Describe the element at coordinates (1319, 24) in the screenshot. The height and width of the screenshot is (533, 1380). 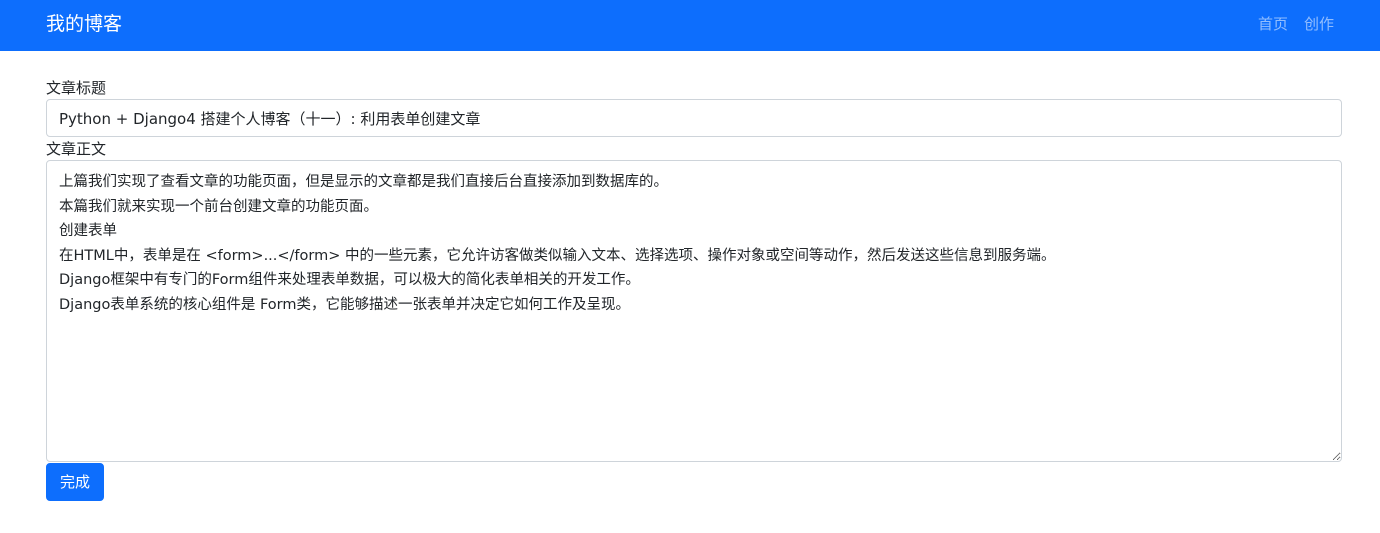
I see `nav-link-create: 创作` at that location.